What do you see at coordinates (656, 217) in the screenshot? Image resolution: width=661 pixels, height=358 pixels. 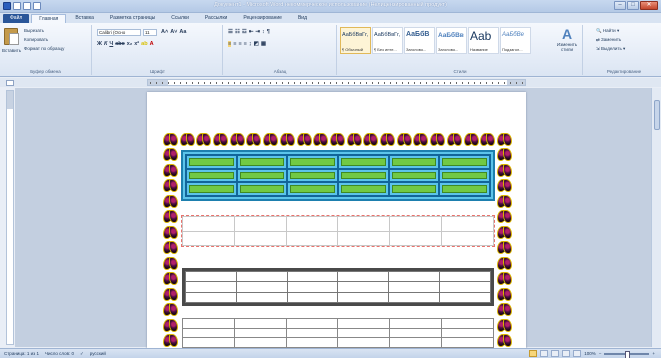 I see `vertical-scrollbar` at bounding box center [656, 217].